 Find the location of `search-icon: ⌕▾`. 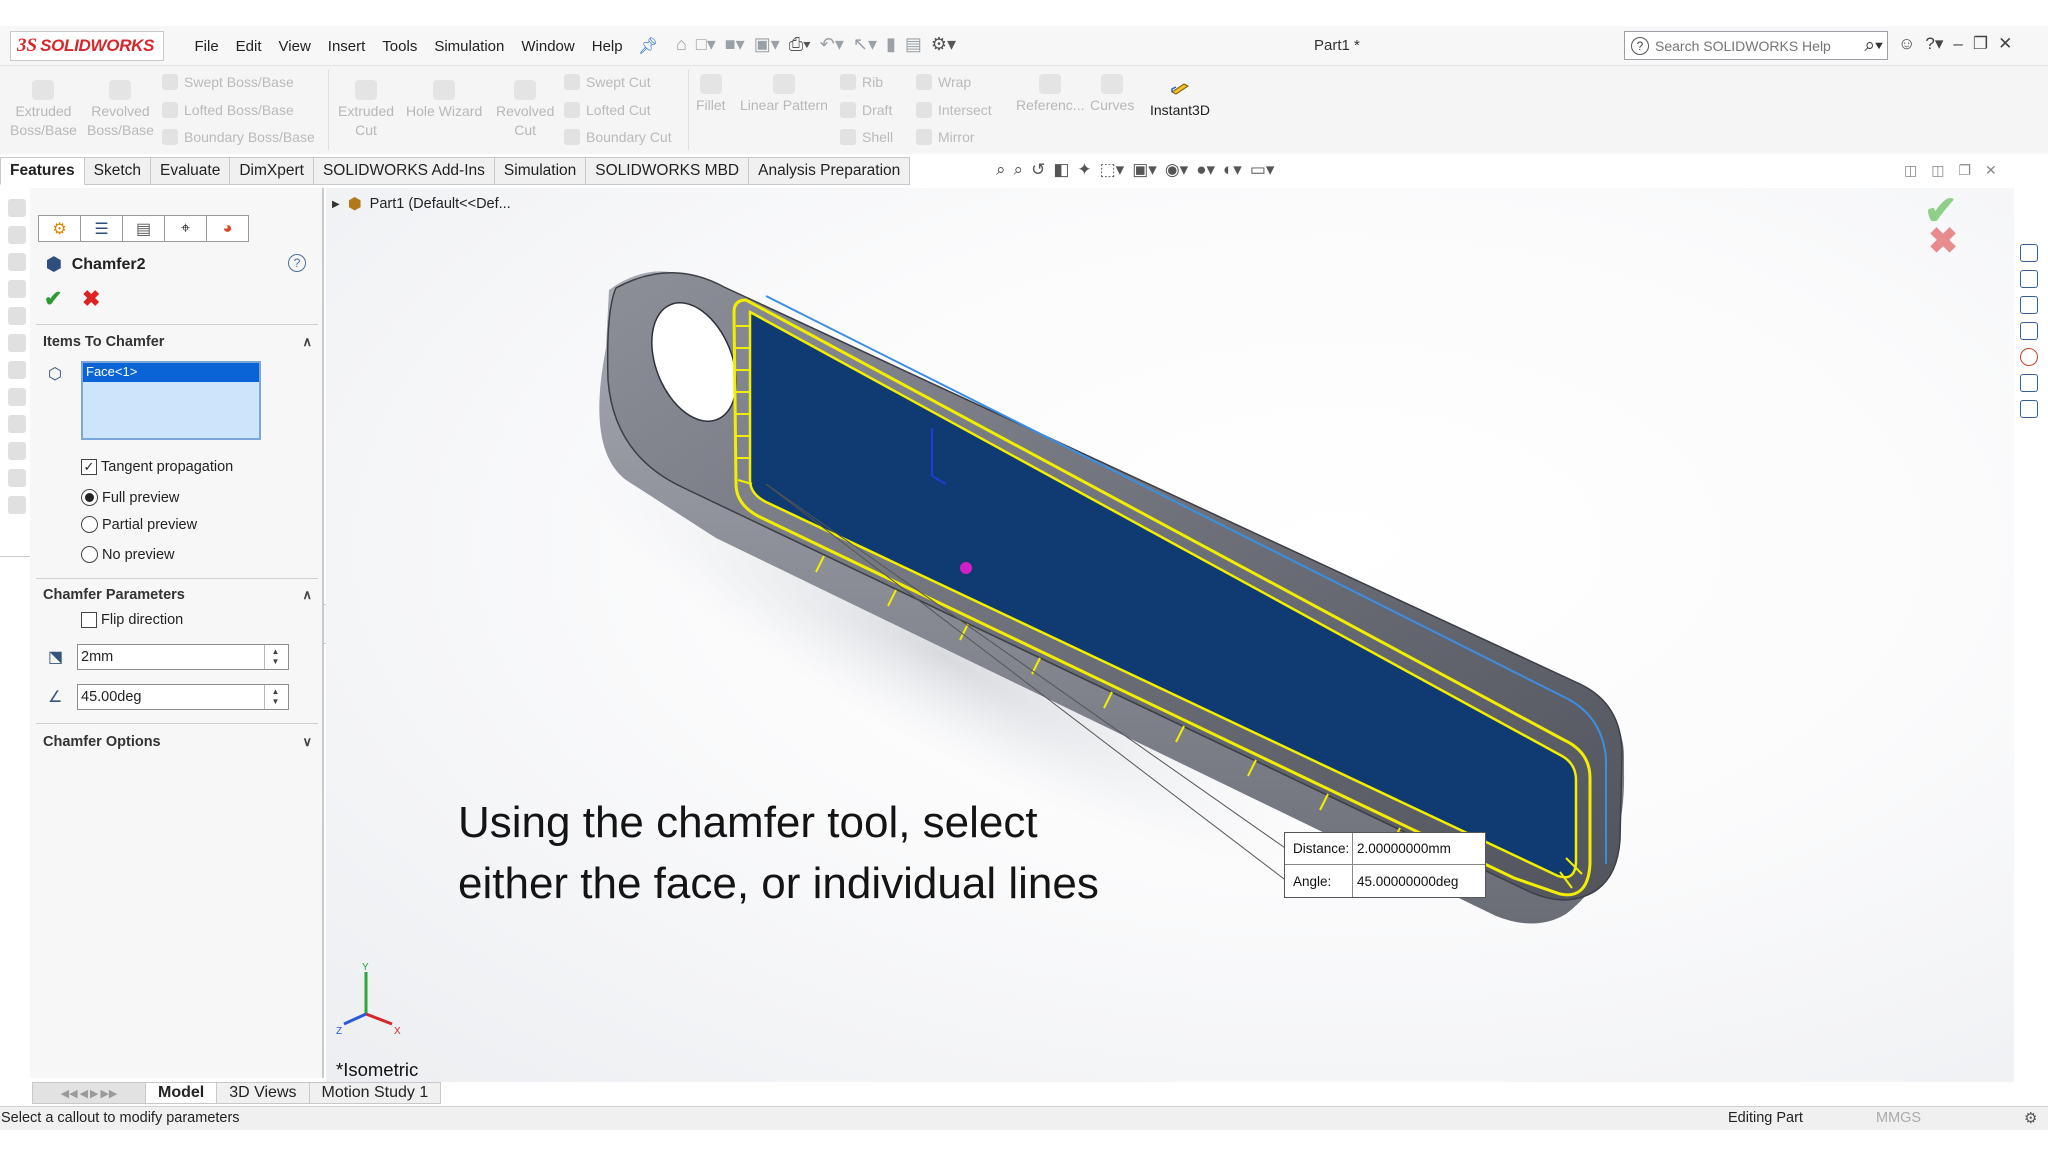

search-icon: ⌕▾ is located at coordinates (1873, 46).